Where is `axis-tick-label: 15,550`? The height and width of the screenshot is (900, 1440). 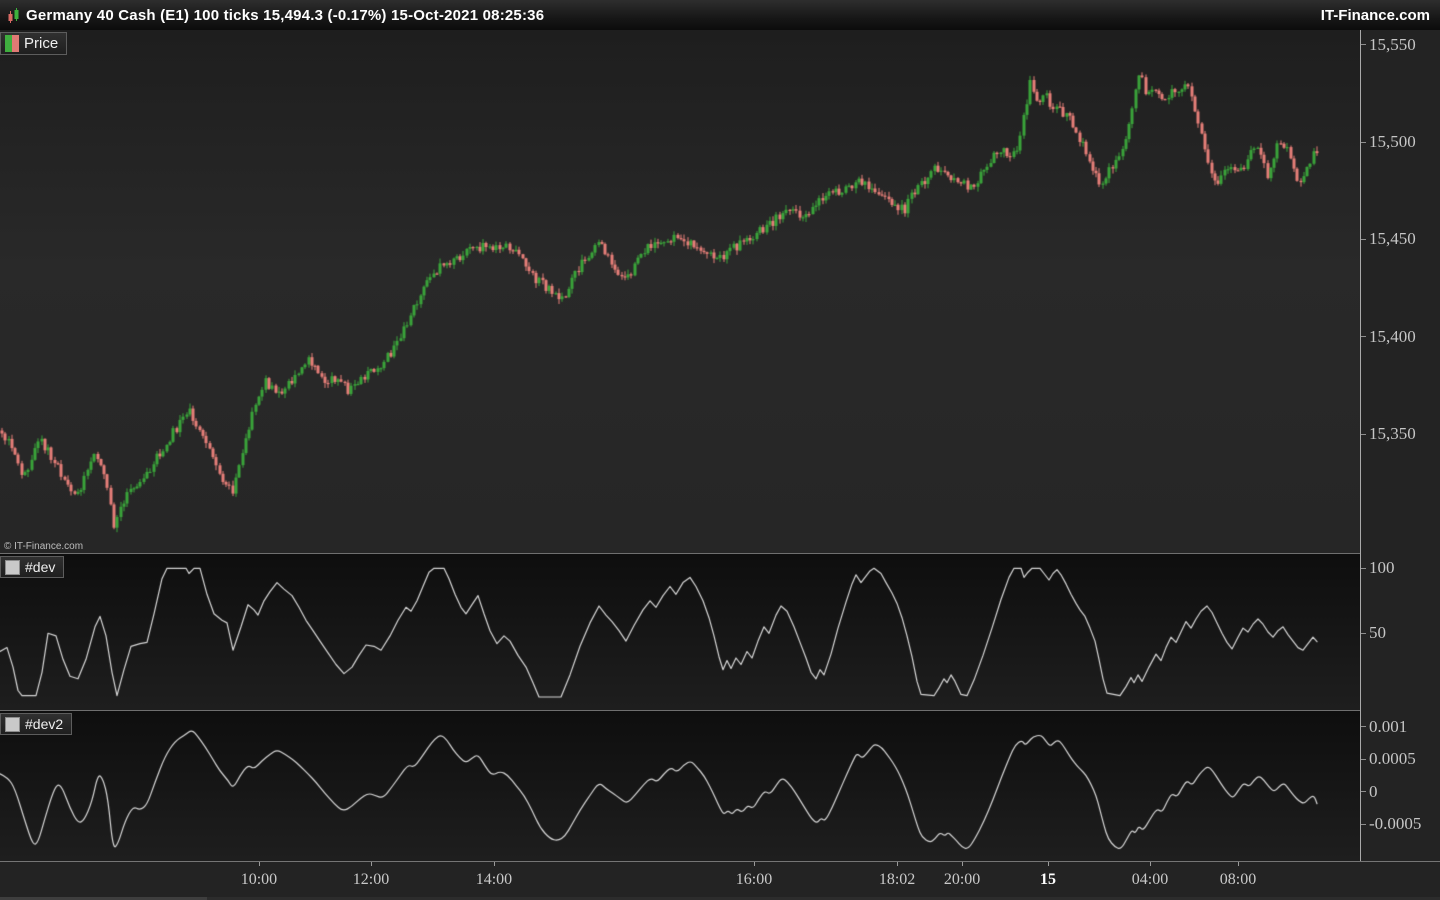
axis-tick-label: 15,550 is located at coordinates (1392, 44).